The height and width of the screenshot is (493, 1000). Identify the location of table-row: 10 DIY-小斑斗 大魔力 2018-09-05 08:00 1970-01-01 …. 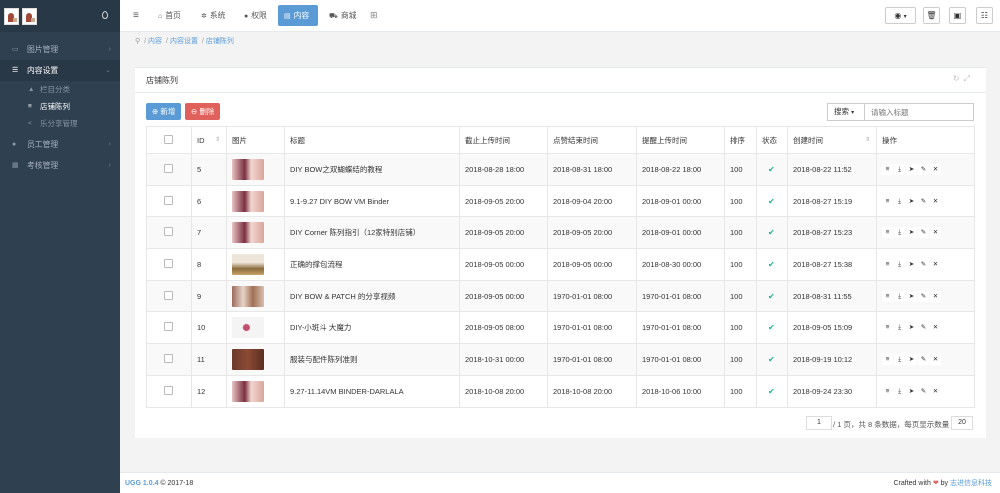
(560, 328).